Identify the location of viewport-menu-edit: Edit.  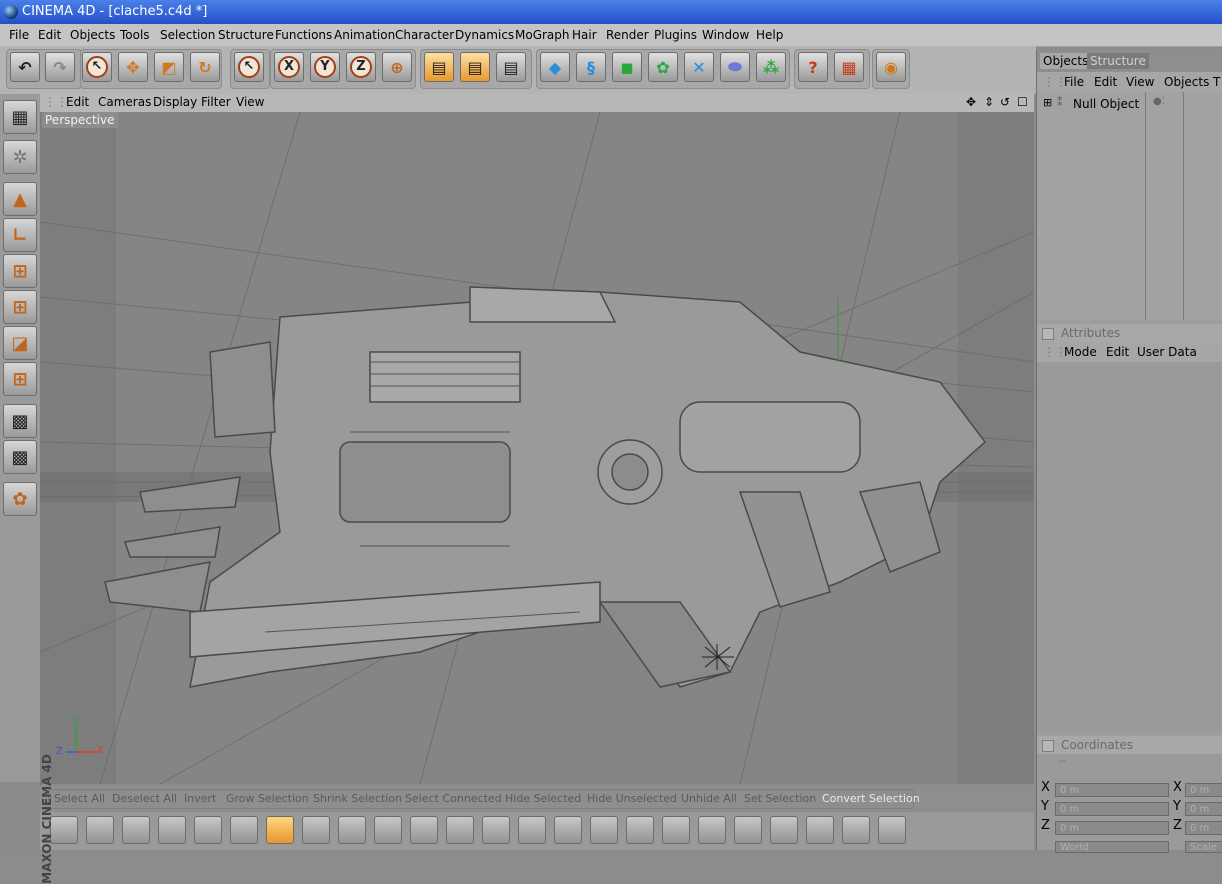
(77, 102).